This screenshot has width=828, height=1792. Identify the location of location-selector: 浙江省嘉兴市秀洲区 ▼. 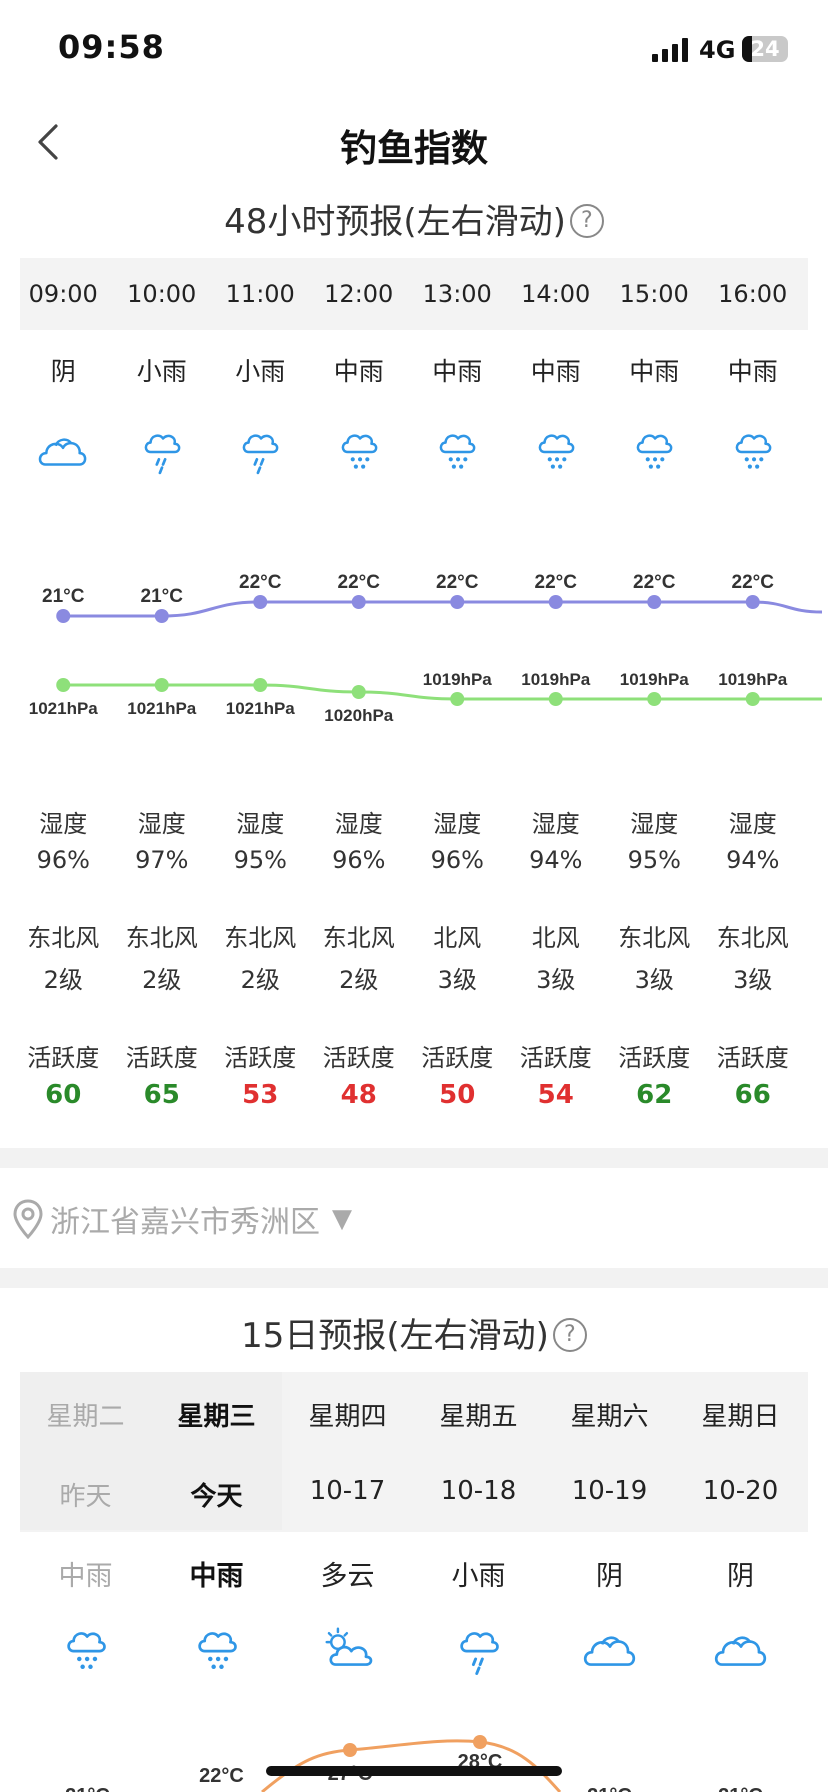
(182, 1219).